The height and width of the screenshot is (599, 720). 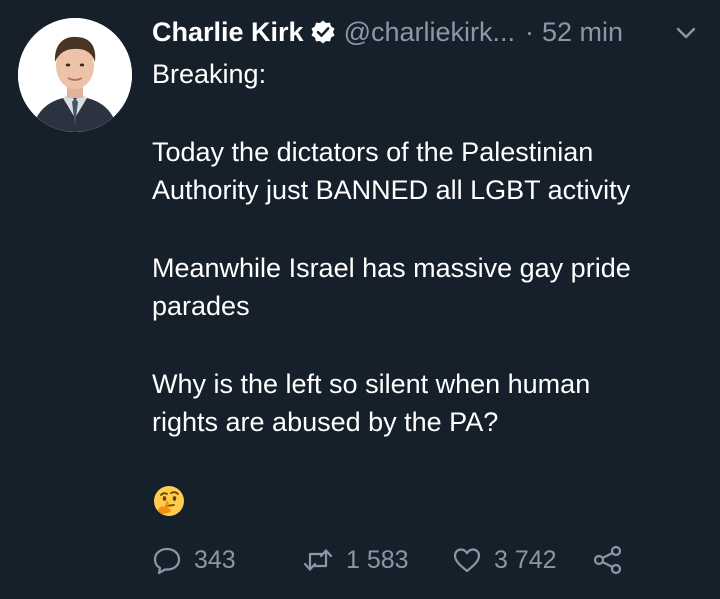 What do you see at coordinates (582, 32) in the screenshot?
I see `tweet-timestamp: 52 min` at bounding box center [582, 32].